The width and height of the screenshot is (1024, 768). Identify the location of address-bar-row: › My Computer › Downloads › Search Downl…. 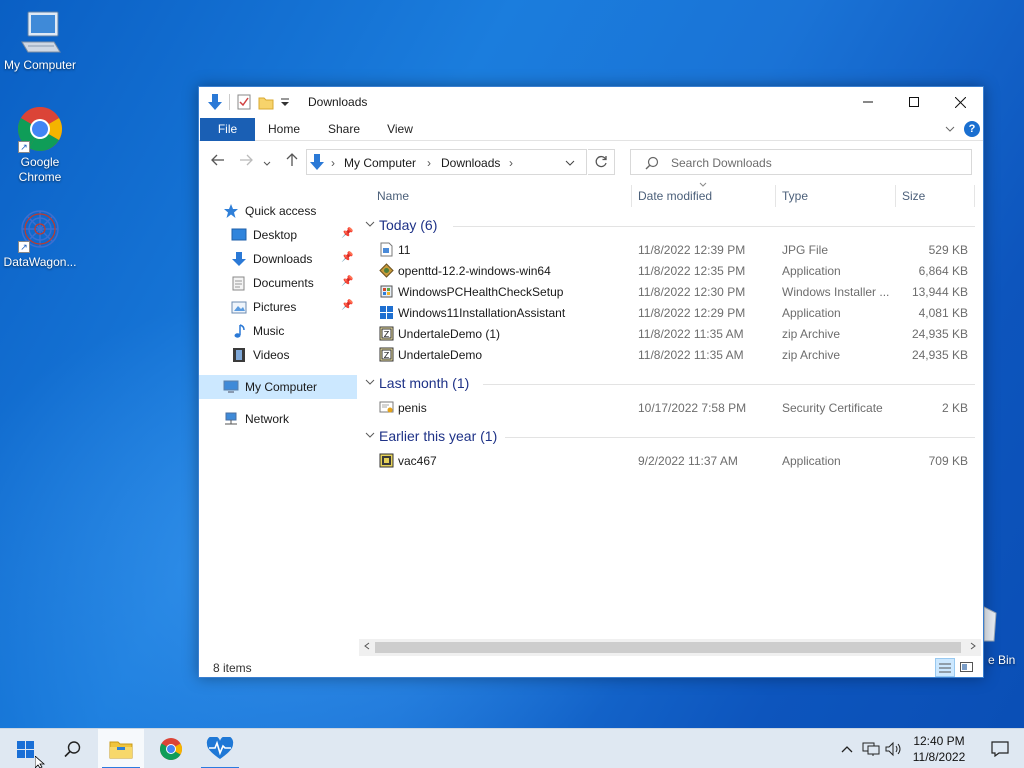
(591, 162).